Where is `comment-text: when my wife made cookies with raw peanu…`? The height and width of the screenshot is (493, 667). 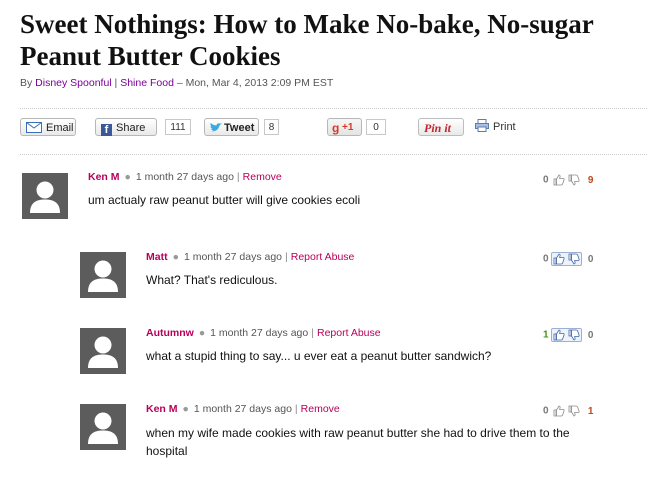 comment-text: when my wife made cookies with raw peanu… is located at coordinates (358, 442).